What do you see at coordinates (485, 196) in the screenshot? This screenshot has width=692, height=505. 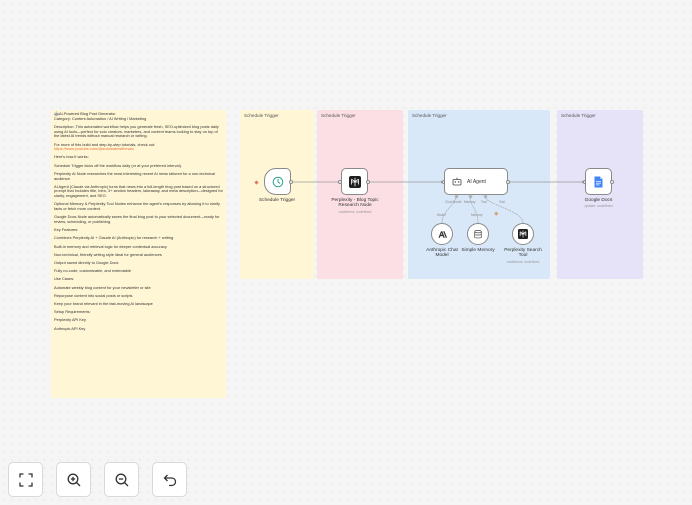 I see `tool-port` at bounding box center [485, 196].